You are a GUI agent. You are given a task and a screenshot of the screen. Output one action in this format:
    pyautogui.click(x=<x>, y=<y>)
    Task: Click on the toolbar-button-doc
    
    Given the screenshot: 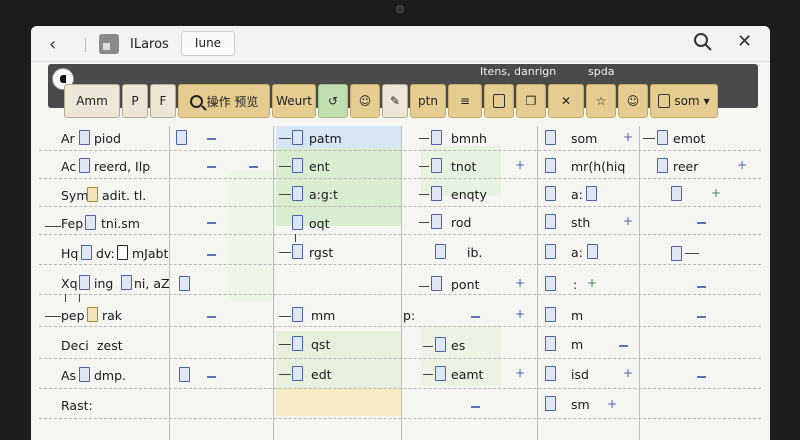 What is the action you would take?
    pyautogui.click(x=499, y=101)
    